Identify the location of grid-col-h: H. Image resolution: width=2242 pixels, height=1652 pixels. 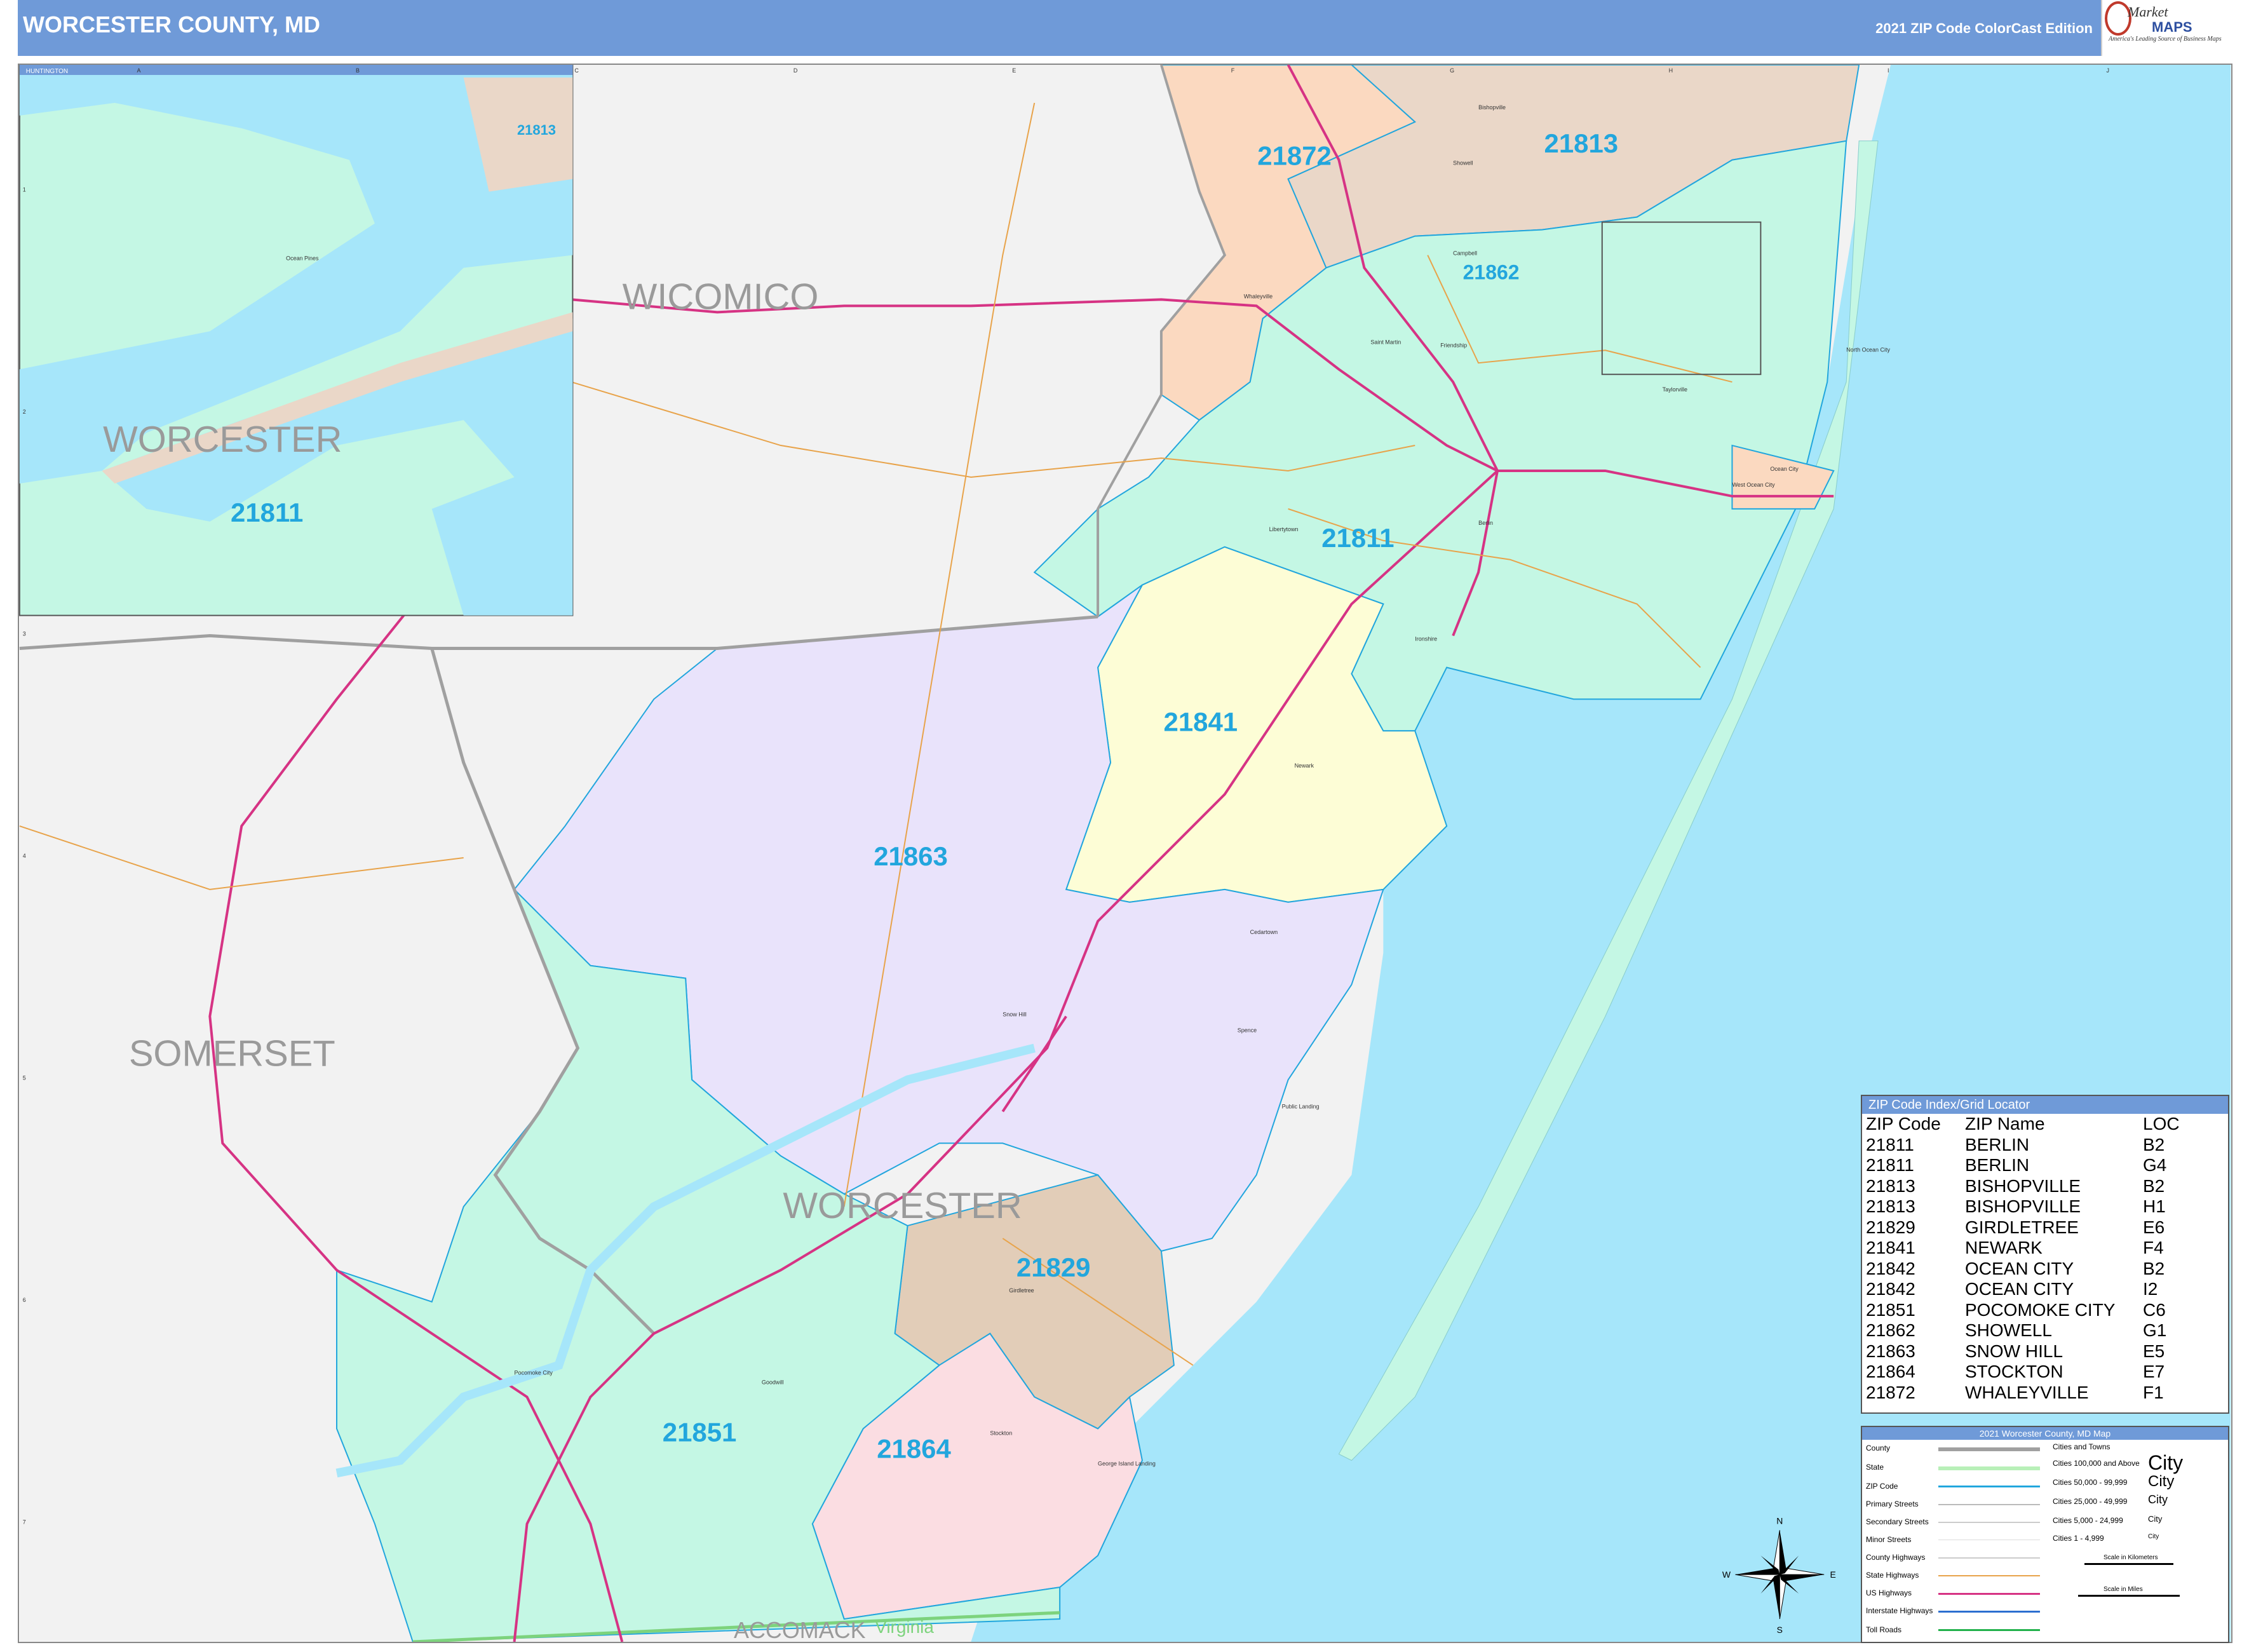
(1671, 70).